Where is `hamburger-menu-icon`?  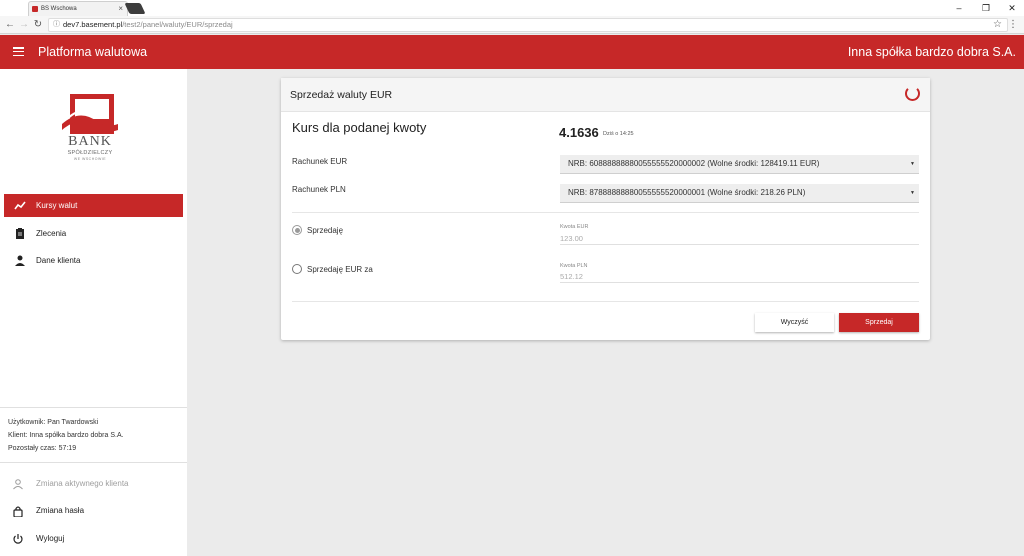 hamburger-menu-icon is located at coordinates (18, 52).